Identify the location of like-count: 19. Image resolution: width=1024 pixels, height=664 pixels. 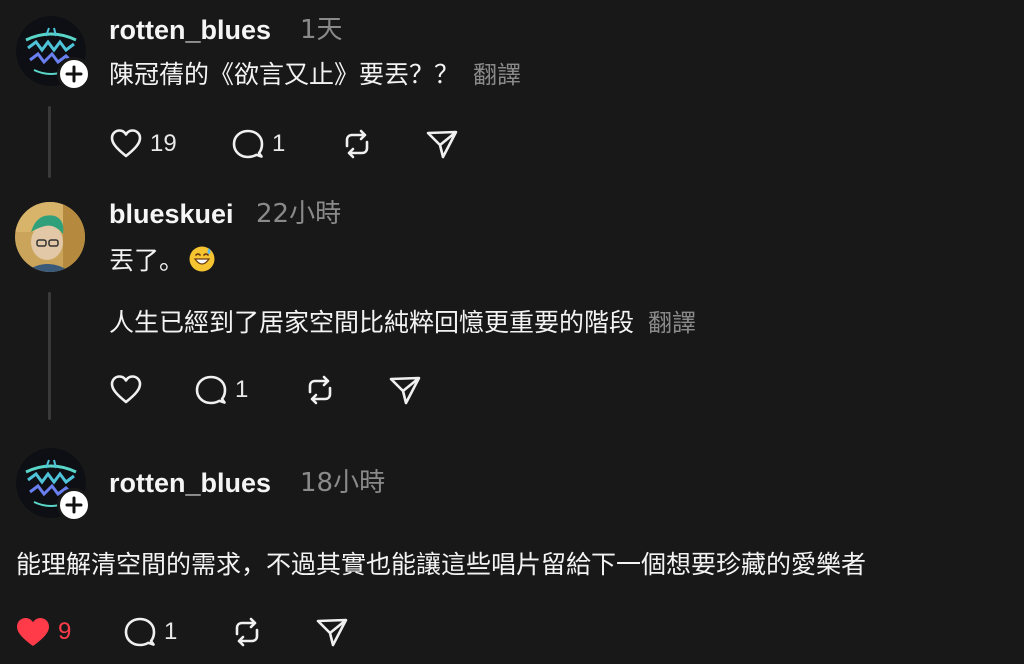
(163, 143).